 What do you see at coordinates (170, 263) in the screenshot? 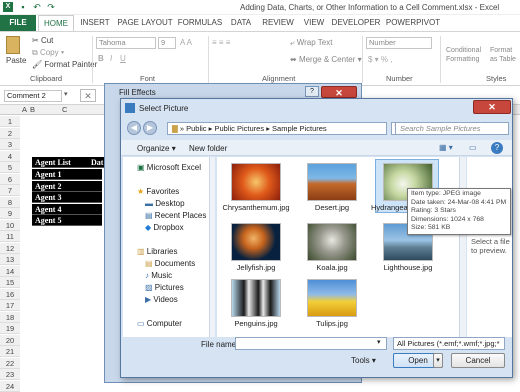
I see `nav-documents: ▤ Documents` at bounding box center [170, 263].